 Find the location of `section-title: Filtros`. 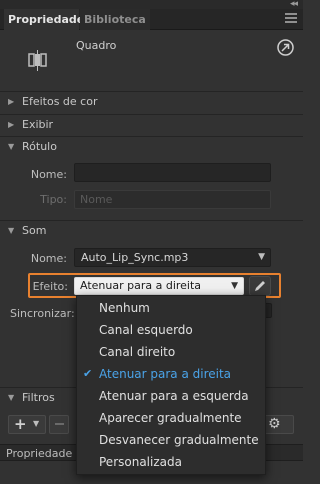

section-title: Filtros is located at coordinates (38, 397).